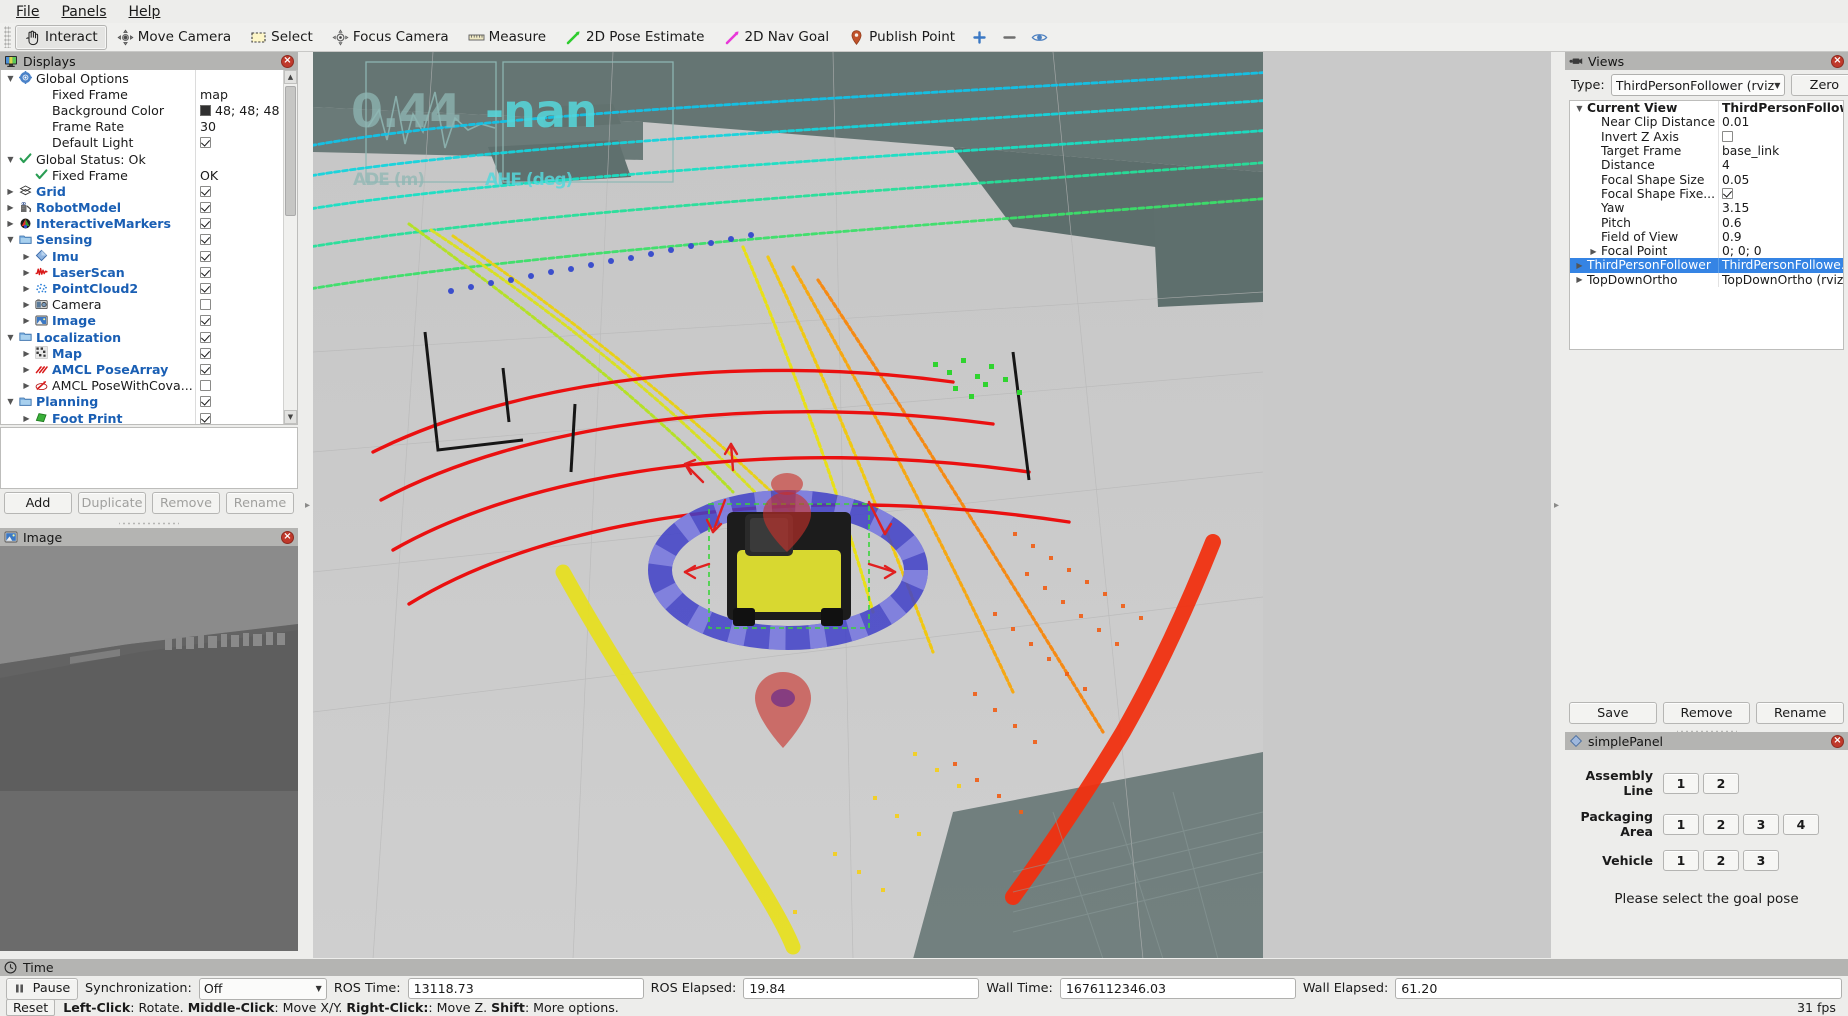 This screenshot has width=1848, height=1016. Describe the element at coordinates (290, 247) in the screenshot. I see `displays-scrollbar: ▲ ▼` at that location.